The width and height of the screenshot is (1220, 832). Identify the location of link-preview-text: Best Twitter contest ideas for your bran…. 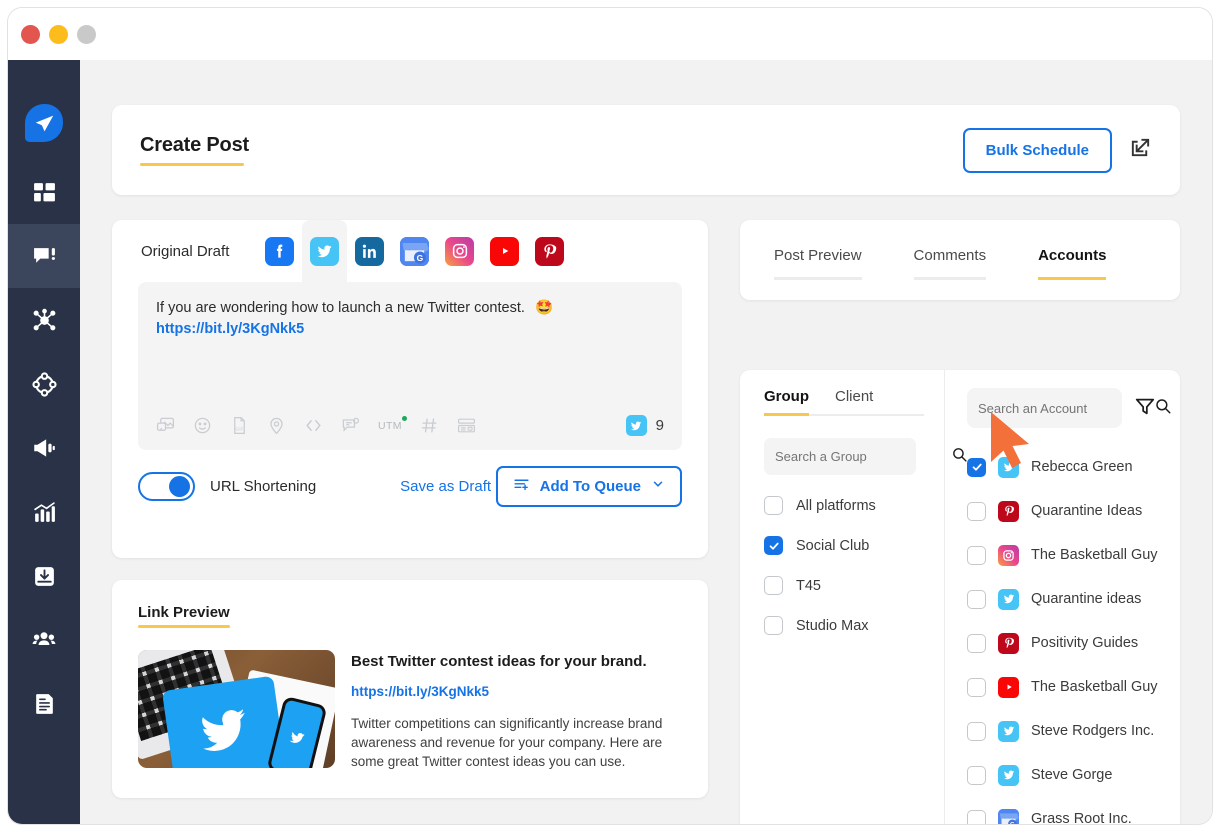
(516, 710).